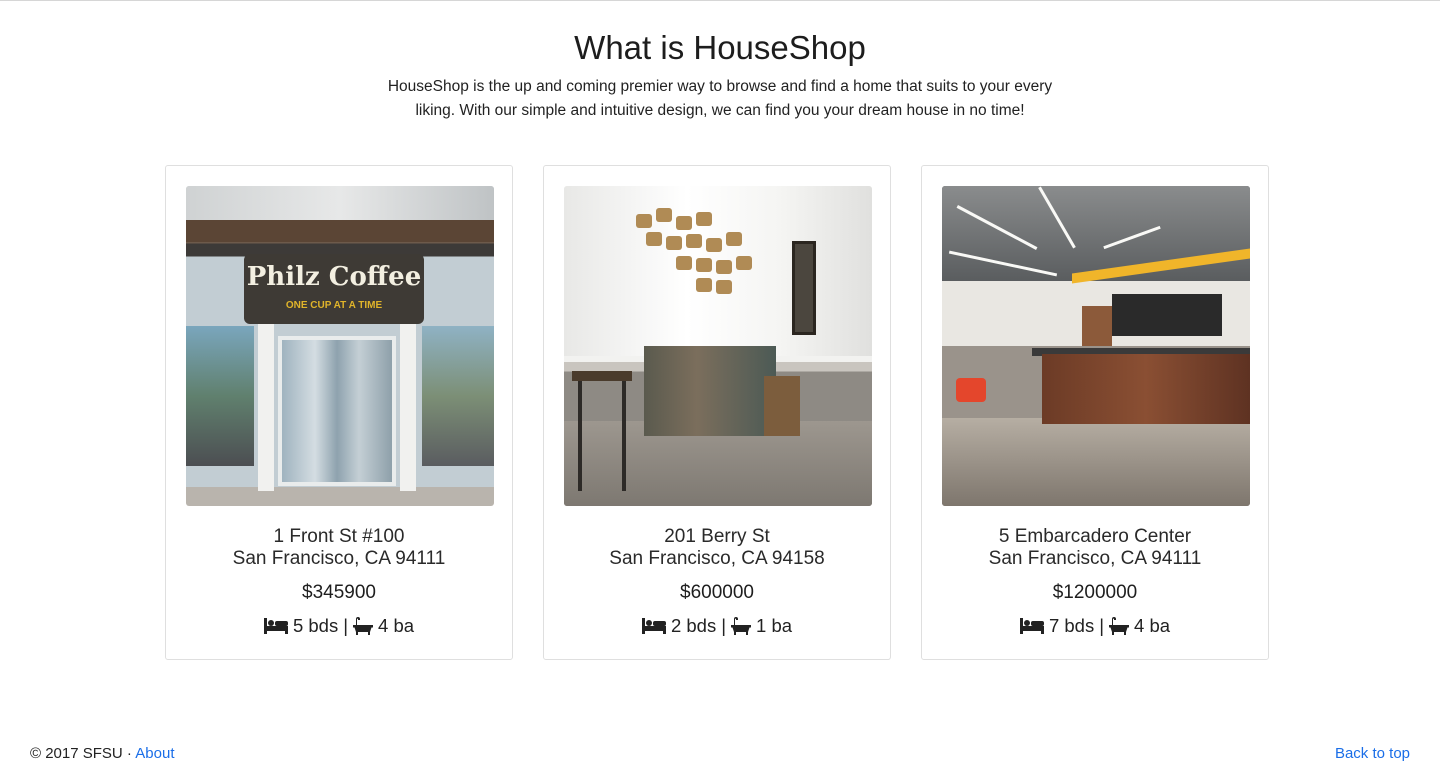 This screenshot has height=781, width=1440. I want to click on beds-count: 2 bds, so click(693, 625).